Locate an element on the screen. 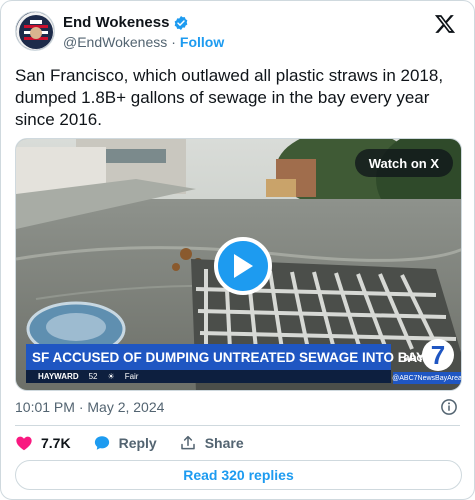 This screenshot has height=500, width=475. ticker-place: HAYWARD is located at coordinates (58, 376).